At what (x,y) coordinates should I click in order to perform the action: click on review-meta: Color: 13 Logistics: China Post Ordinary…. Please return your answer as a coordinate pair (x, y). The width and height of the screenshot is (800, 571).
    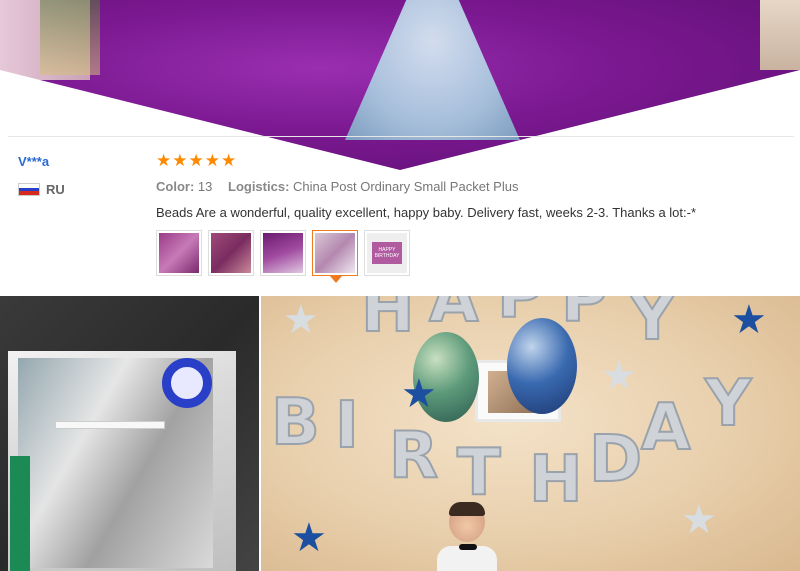
    Looking at the image, I should click on (471, 186).